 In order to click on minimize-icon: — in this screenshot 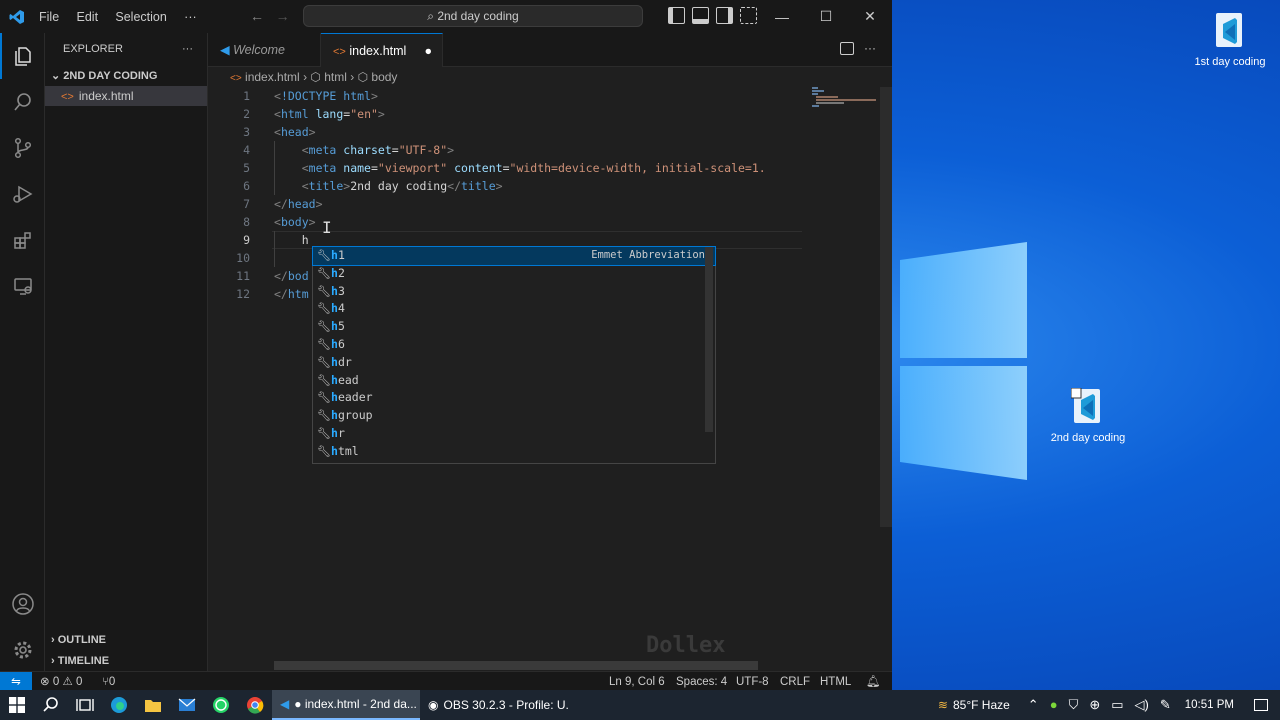, I will do `click(782, 16)`.